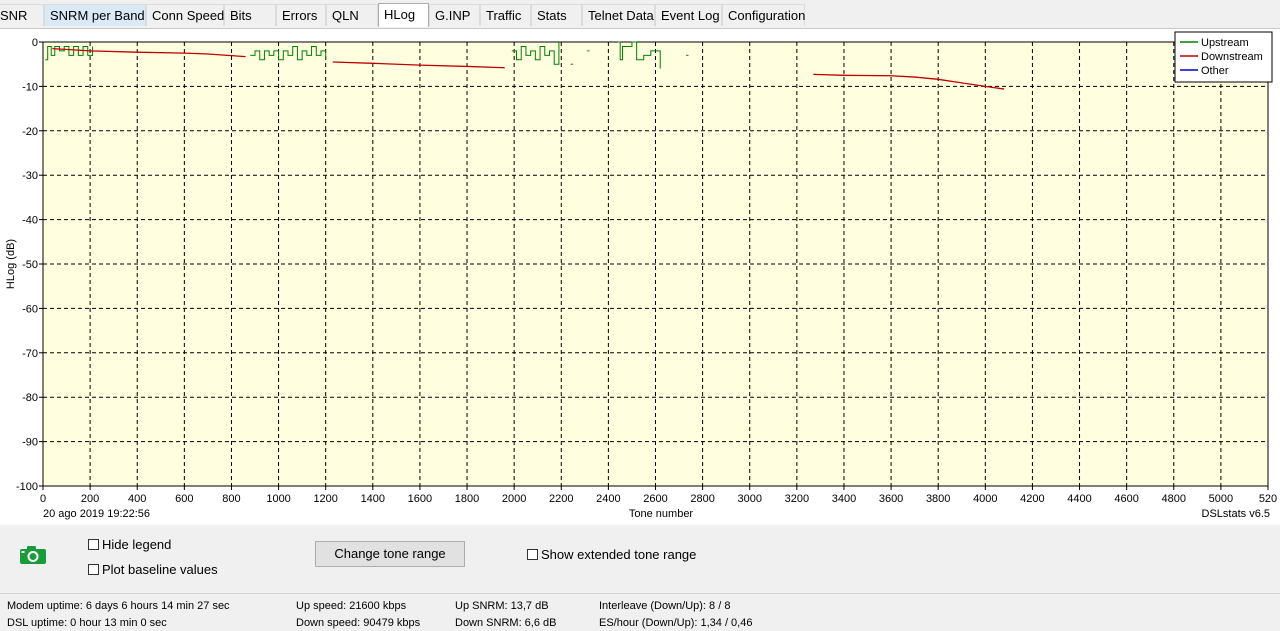 The height and width of the screenshot is (631, 1280). Describe the element at coordinates (618, 15) in the screenshot. I see `tab-telnet-data: Telnet Data` at that location.